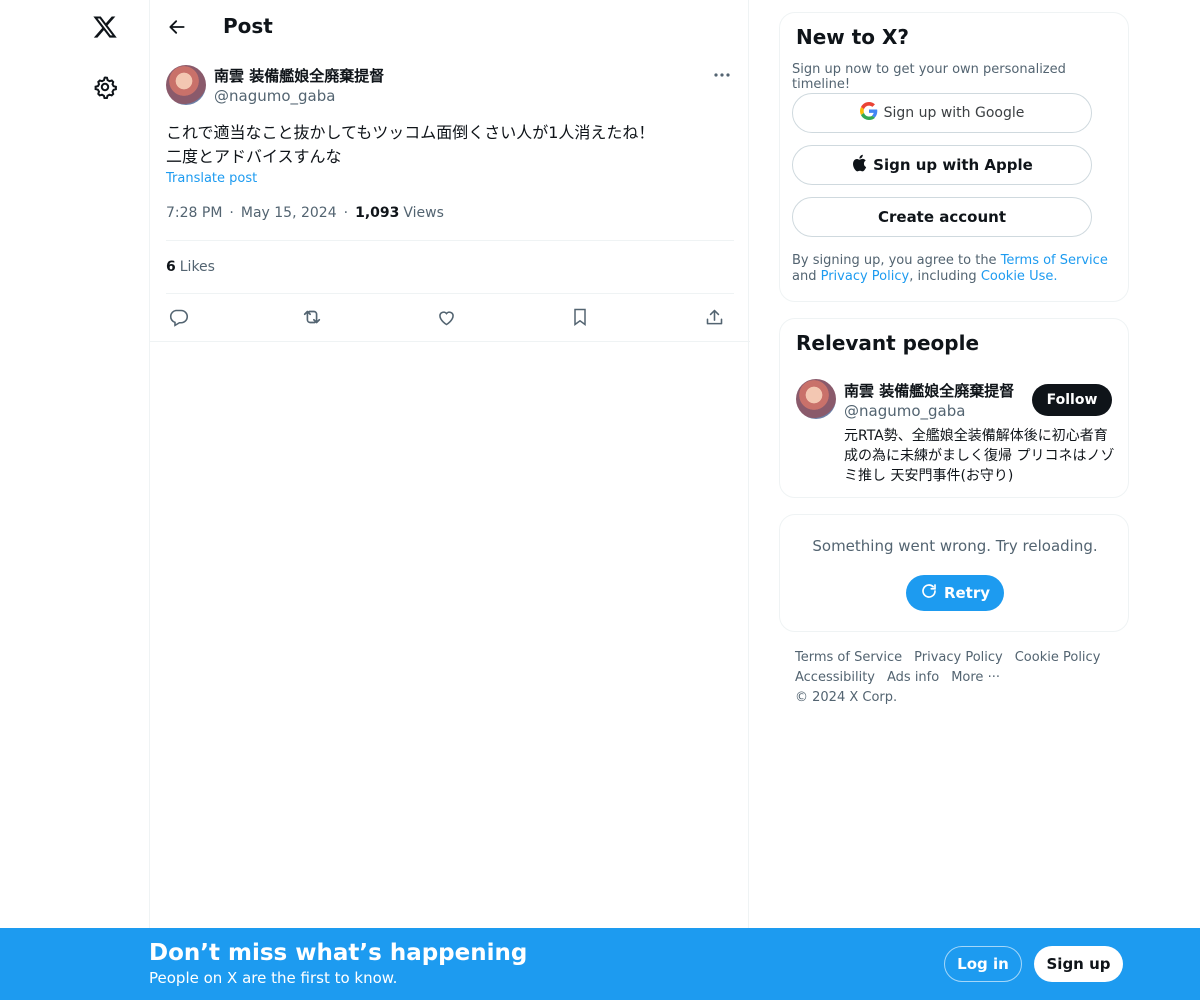 The image size is (1200, 1000). What do you see at coordinates (1054, 260) in the screenshot?
I see `terms-link: Terms of Service` at bounding box center [1054, 260].